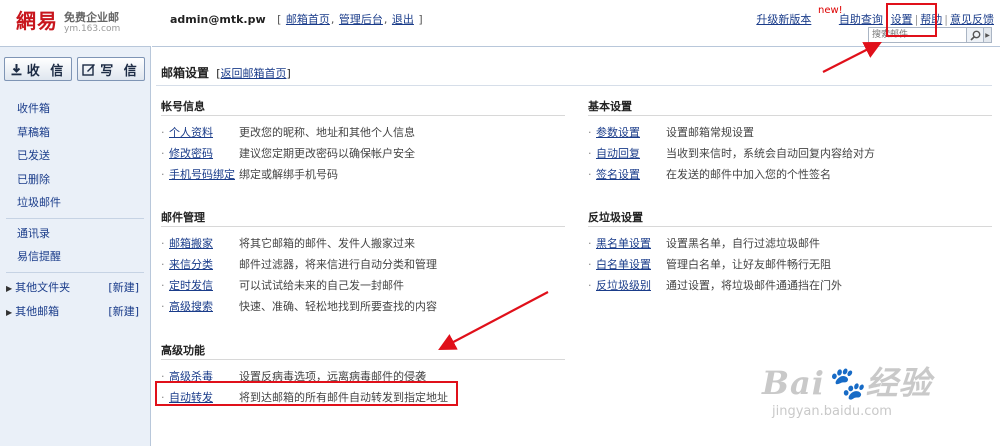 The width and height of the screenshot is (1000, 446). What do you see at coordinates (191, 285) in the screenshot?
I see `link-scheduled-send: 定时发信` at bounding box center [191, 285].